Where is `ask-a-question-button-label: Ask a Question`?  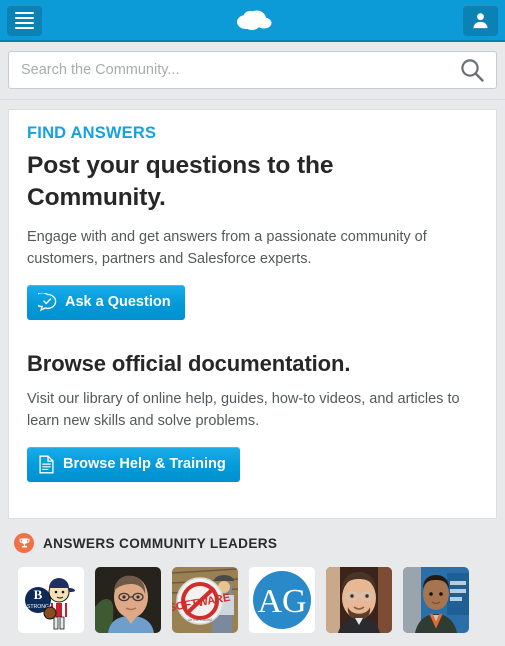
ask-a-question-button-label: Ask a Question is located at coordinates (118, 302).